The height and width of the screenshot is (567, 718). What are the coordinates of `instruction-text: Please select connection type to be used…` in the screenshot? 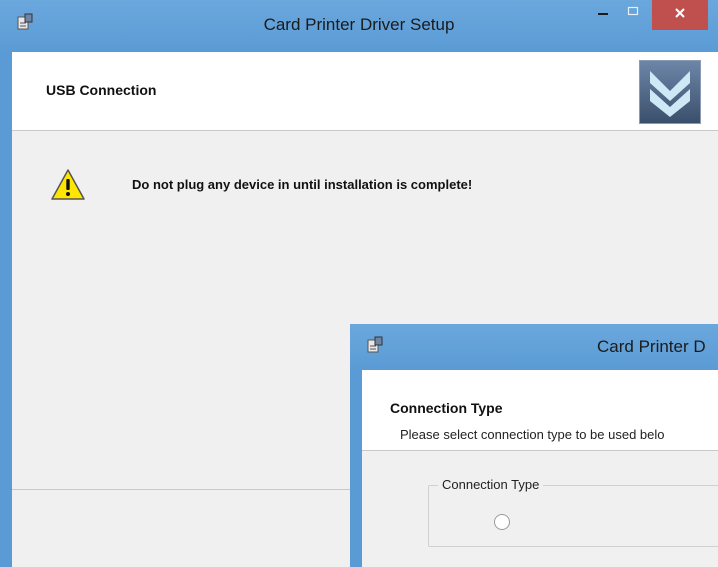 It's located at (532, 434).